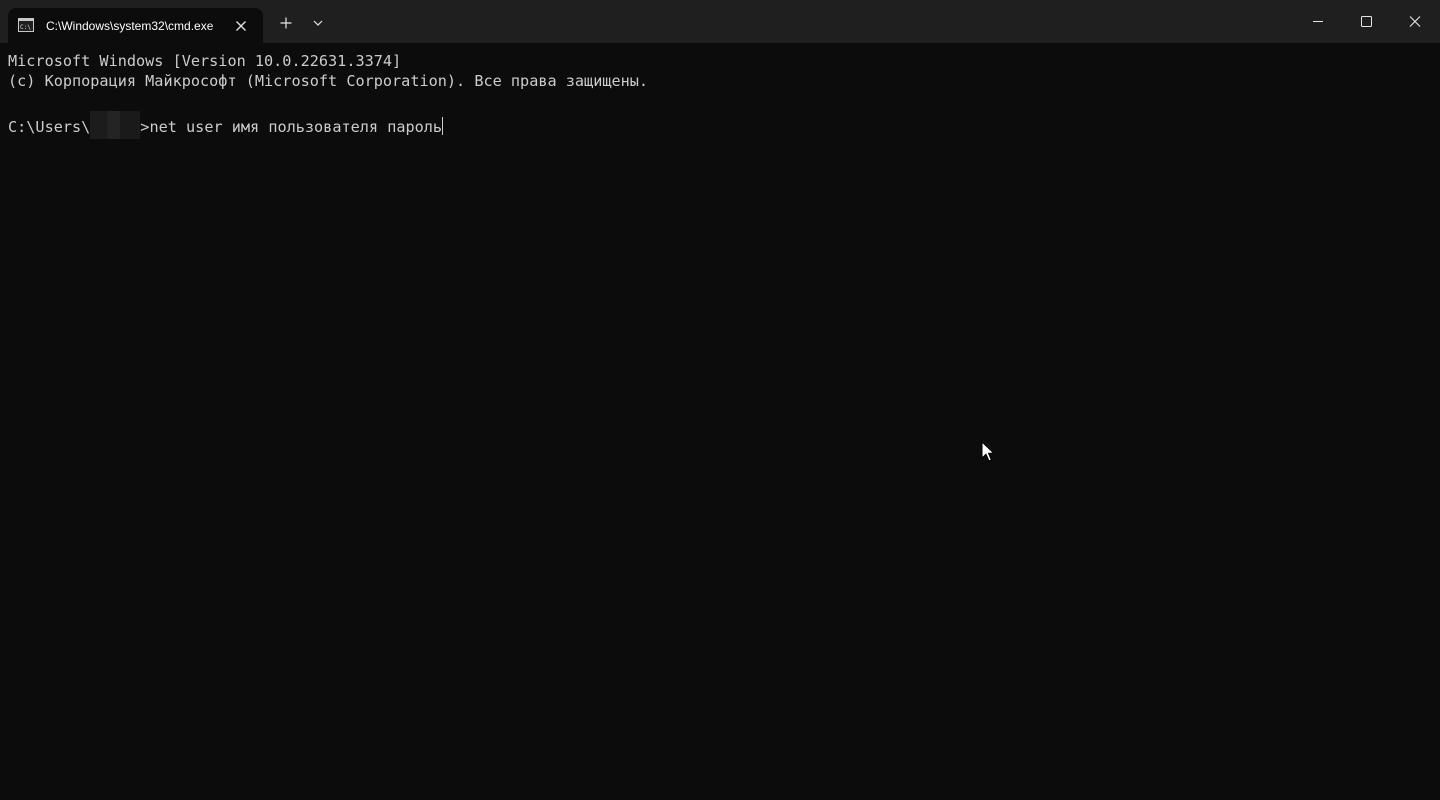 This screenshot has height=800, width=1440. I want to click on cmd-icon: C:\, so click(26, 25).